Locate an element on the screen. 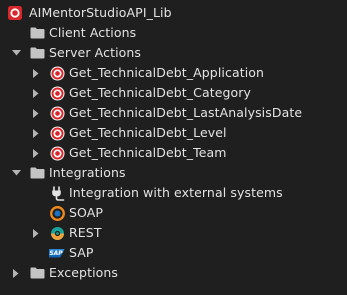  tree-item-server-action: Get_TechnicalDebt_Category is located at coordinates (173, 93).